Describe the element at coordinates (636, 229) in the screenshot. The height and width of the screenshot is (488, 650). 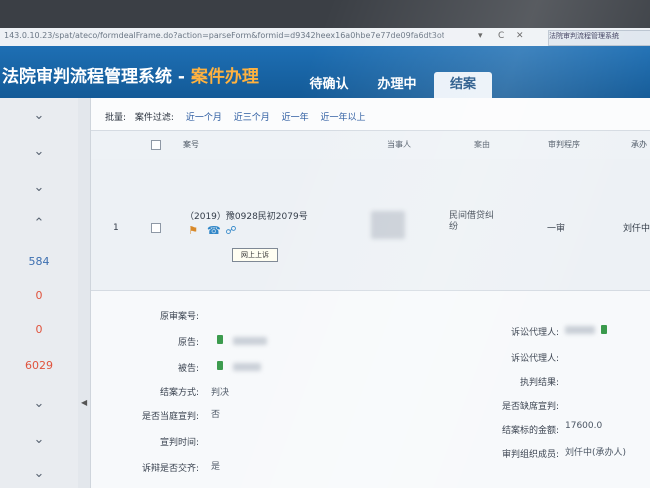
I see `row-status: 刘仟中` at that location.